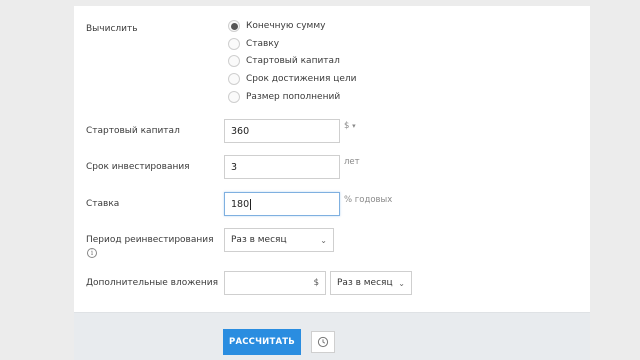 This screenshot has width=640, height=360. What do you see at coordinates (112, 29) in the screenshot?
I see `calculate-label: Вычислить` at bounding box center [112, 29].